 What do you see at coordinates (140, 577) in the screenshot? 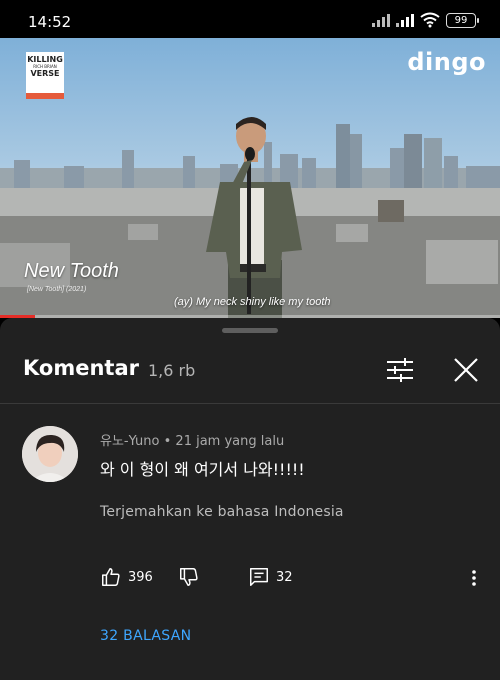
I see `like-count: 396` at bounding box center [140, 577].